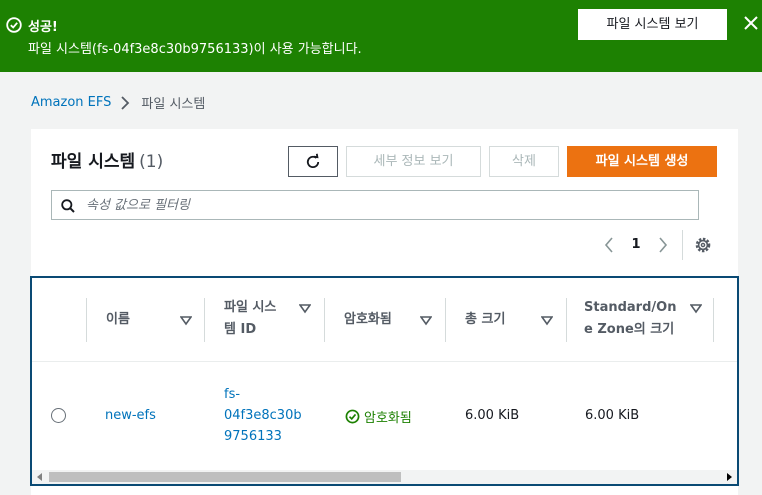 This screenshot has width=762, height=495. I want to click on horizontal-scrollbar, so click(384, 477).